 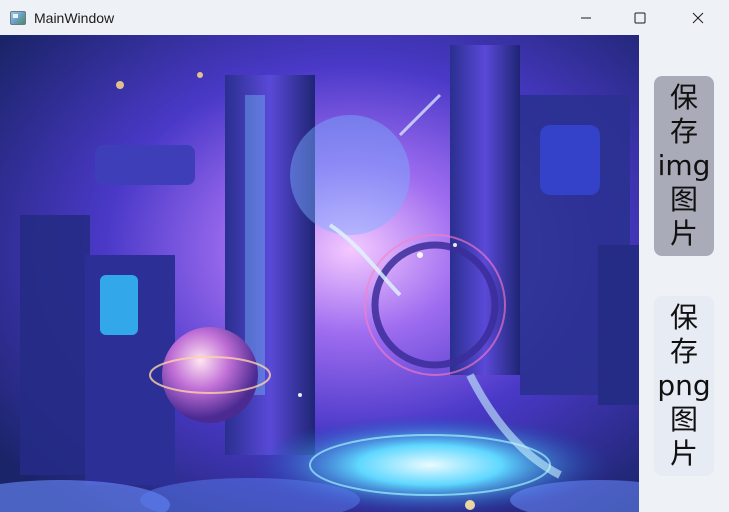 What do you see at coordinates (684, 386) in the screenshot?
I see `save-png-button: 保 存 png 图 片` at bounding box center [684, 386].